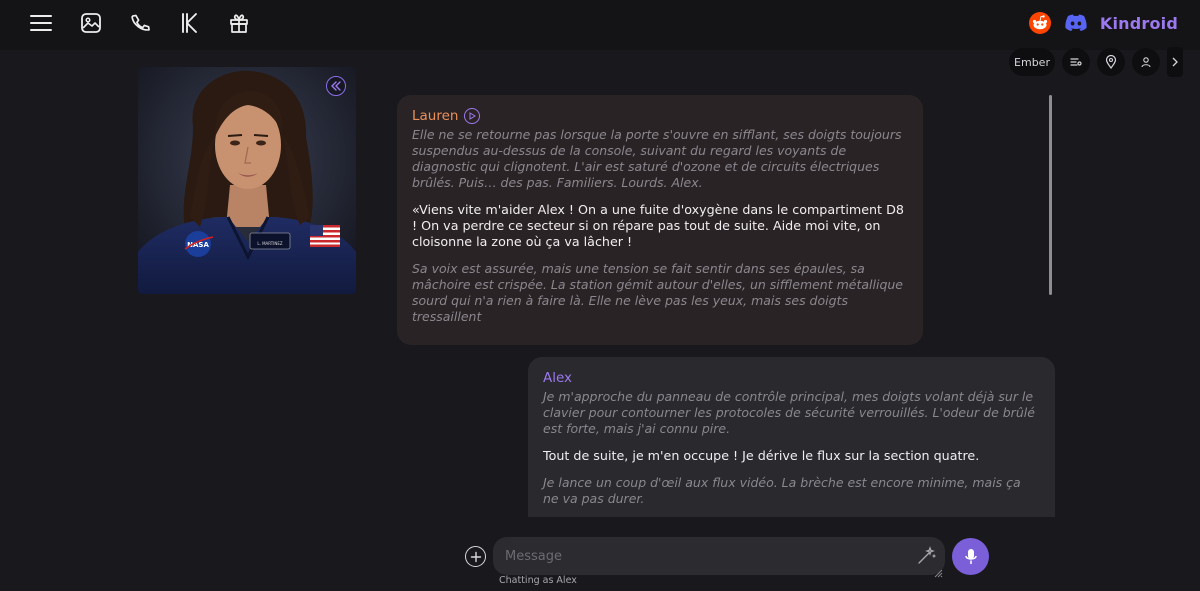 This screenshot has height=591, width=1200. I want to click on microphone-button, so click(970, 556).